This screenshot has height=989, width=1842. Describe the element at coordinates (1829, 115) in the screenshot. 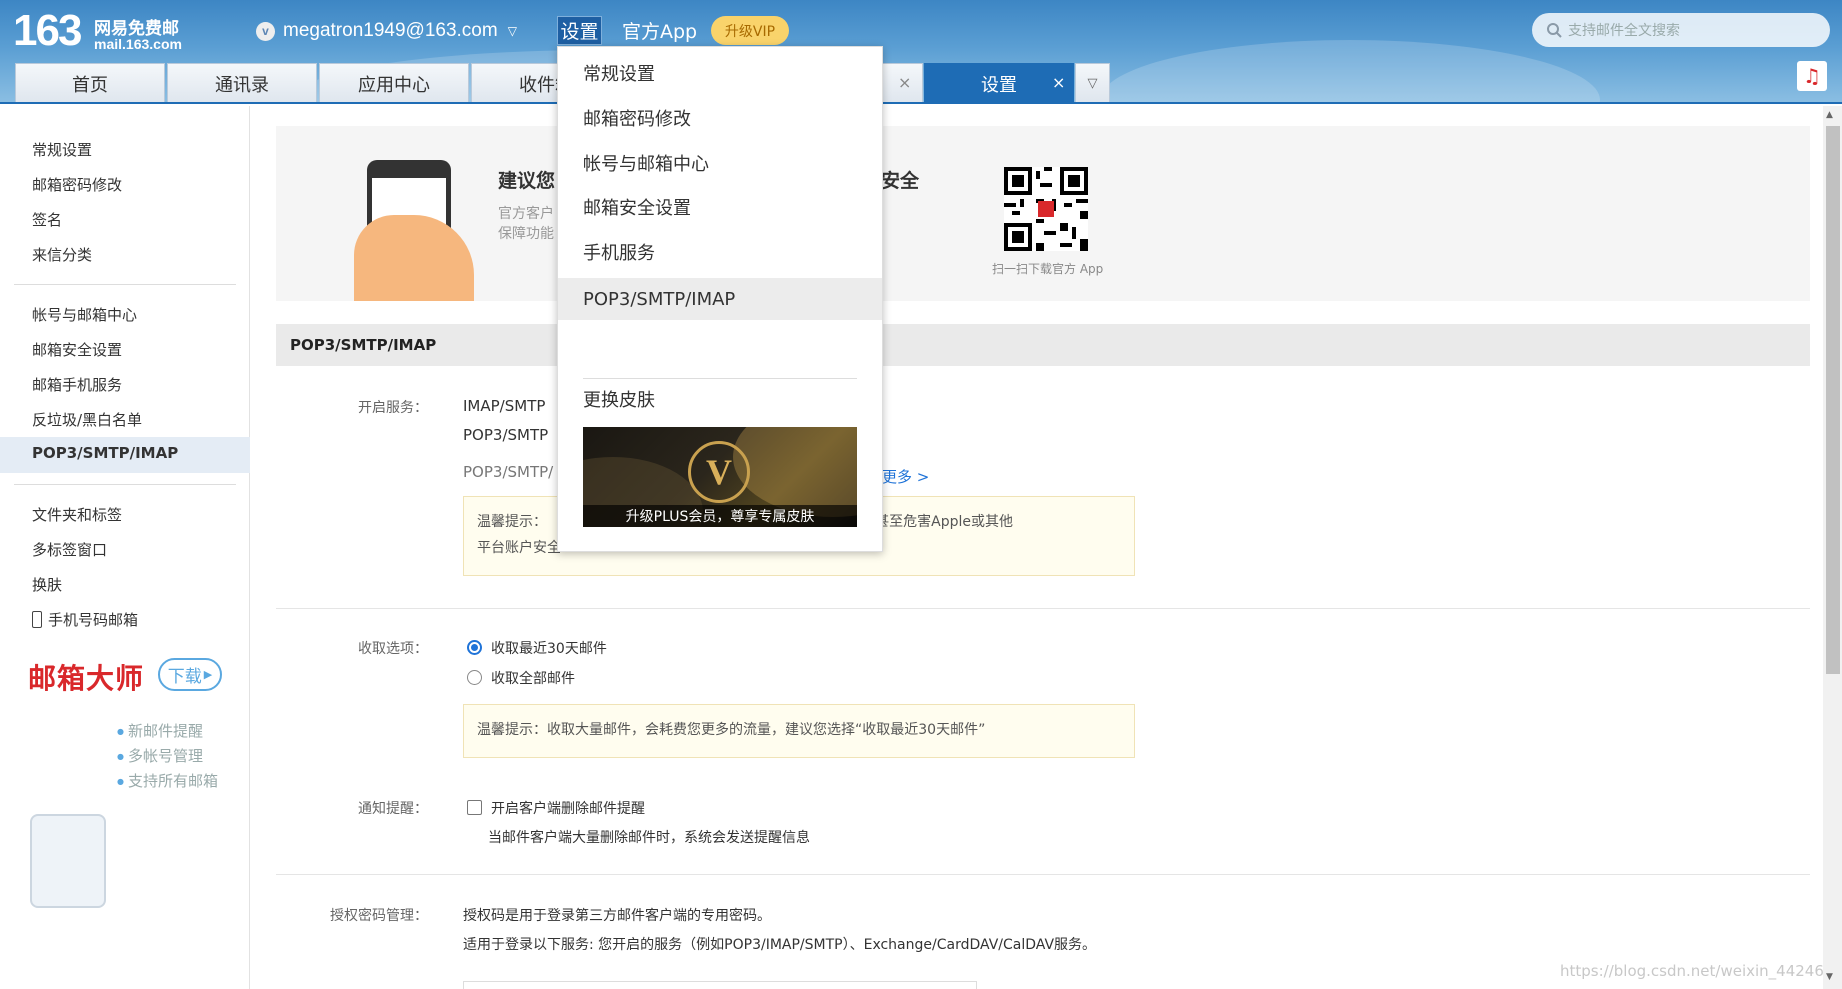

I see `scroll-up-arrow-icon: ▲` at that location.